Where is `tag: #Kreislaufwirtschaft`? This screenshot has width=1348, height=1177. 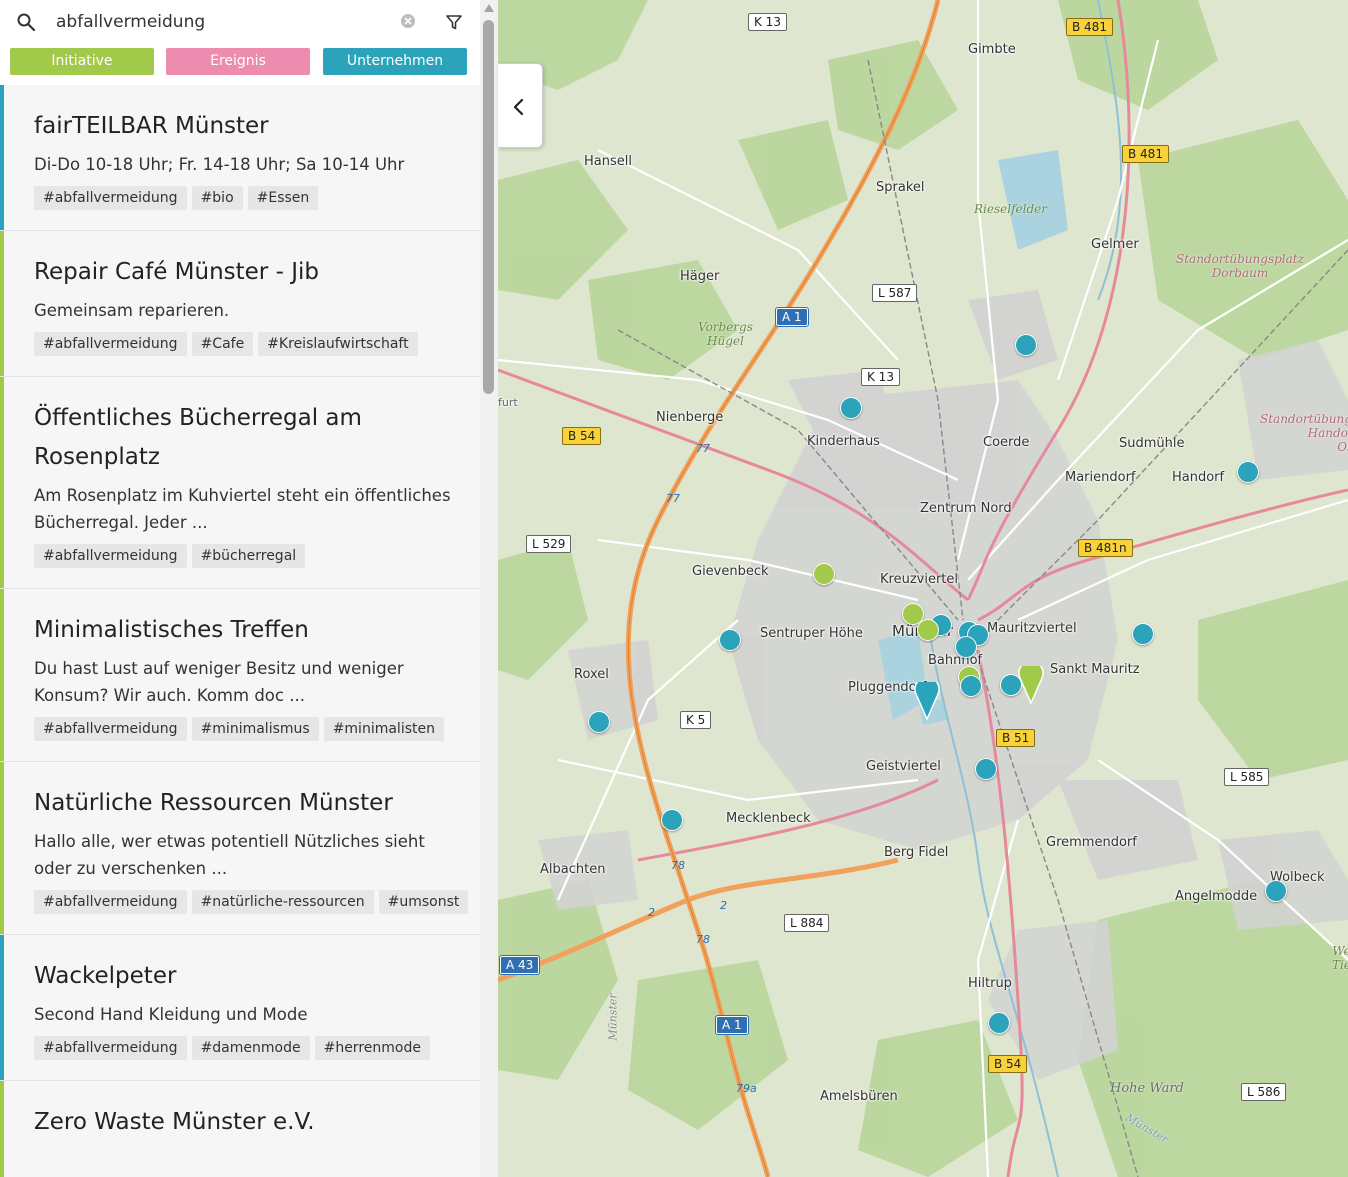
tag: #Kreislaufwirtschaft is located at coordinates (338, 344).